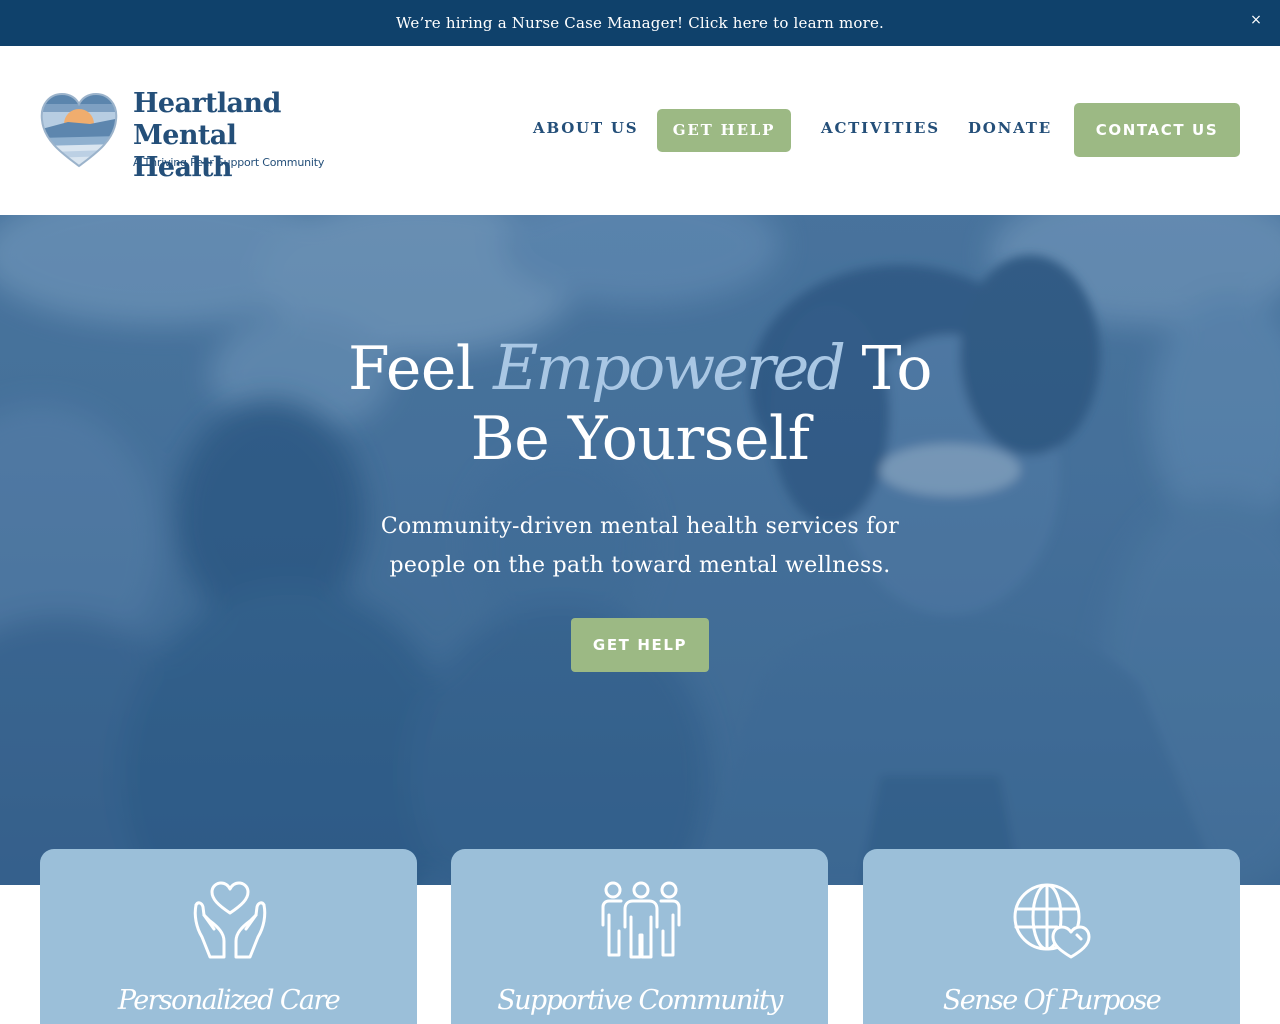 Image resolution: width=1280 pixels, height=1024 pixels. I want to click on logo-name-line2: Mental Health, so click(185, 151).